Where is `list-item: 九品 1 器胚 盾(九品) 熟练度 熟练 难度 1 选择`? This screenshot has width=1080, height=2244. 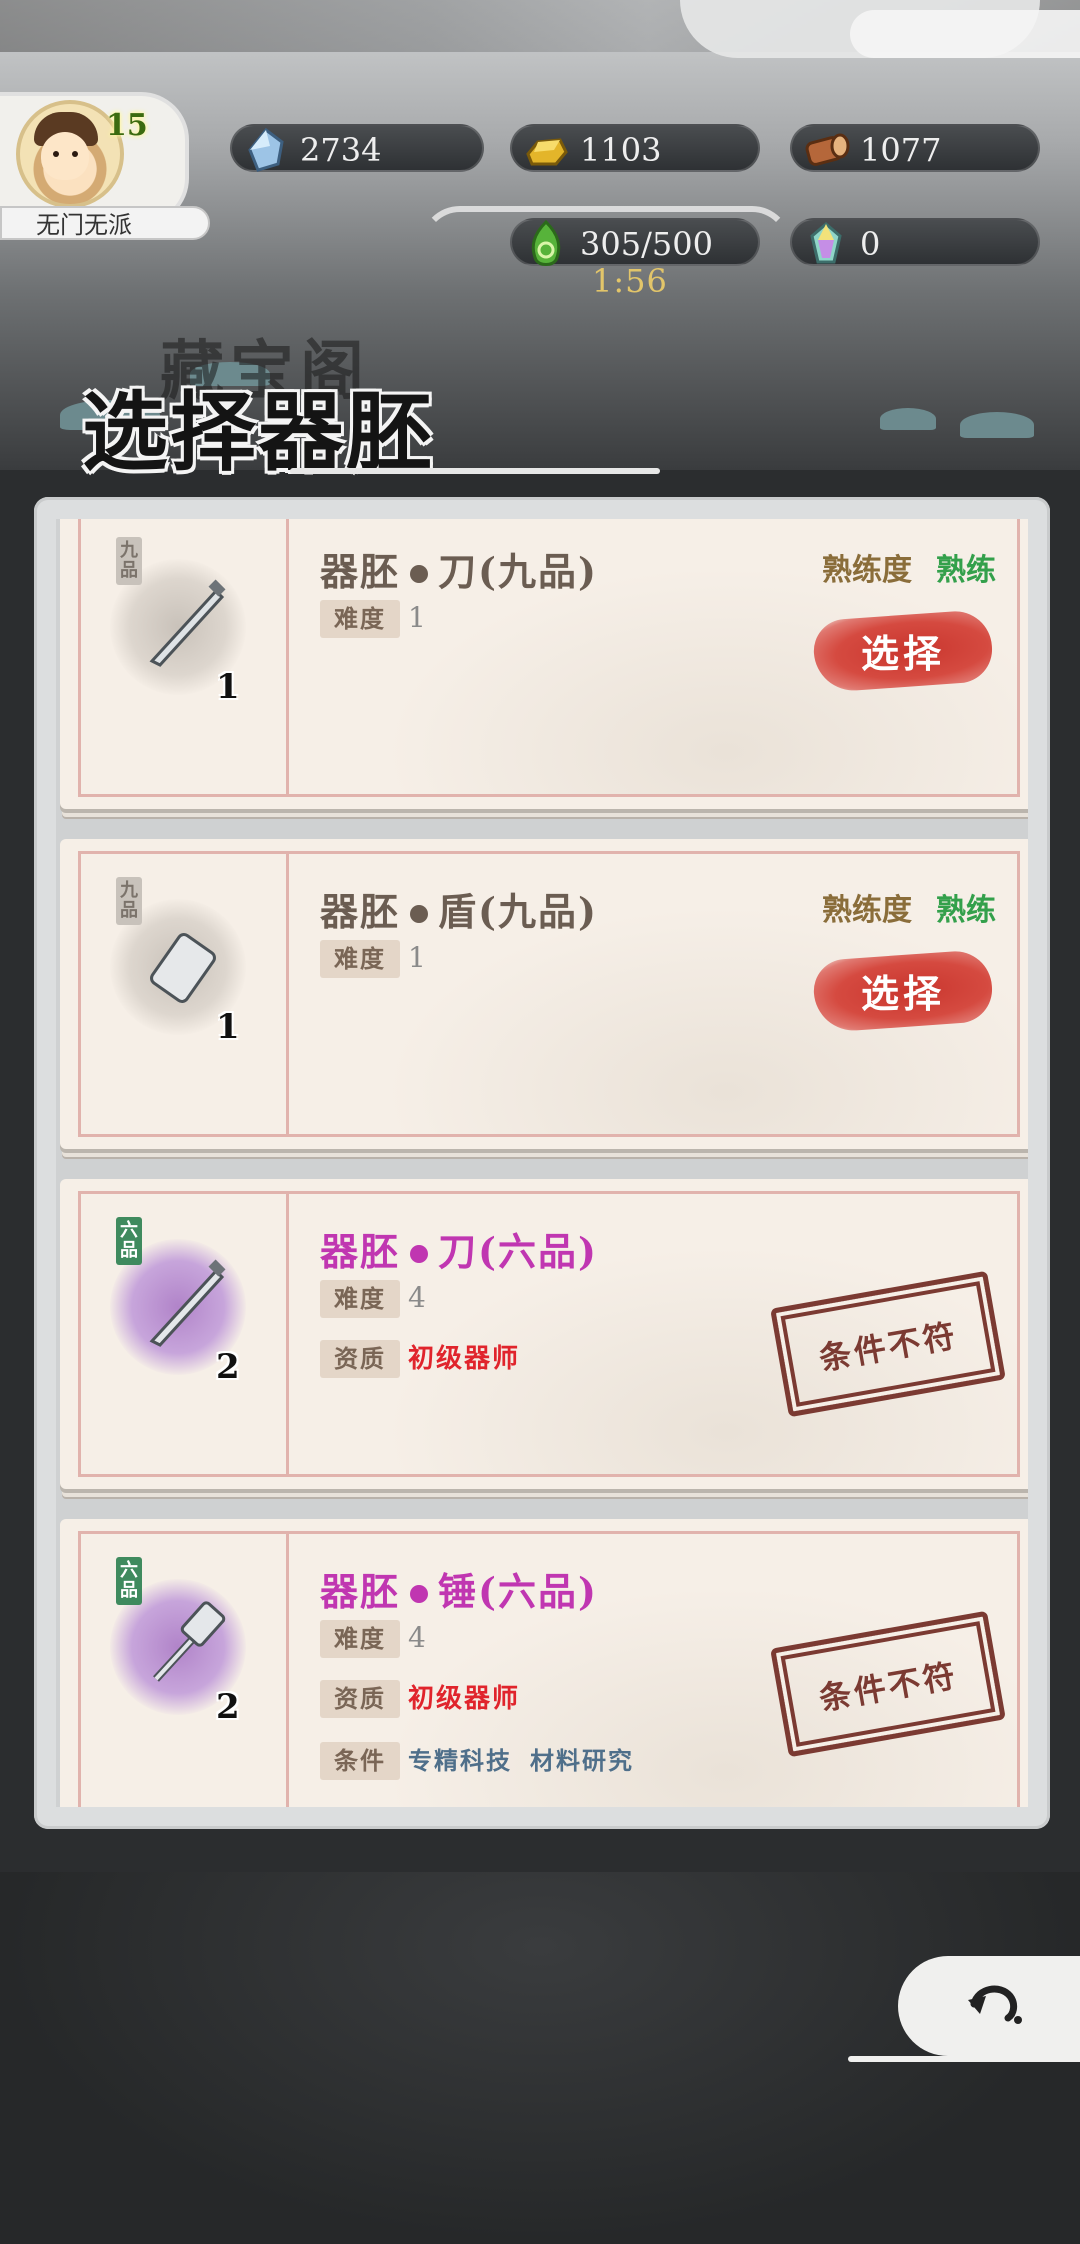 list-item: 九品 1 器胚 盾(九品) 熟练度 熟练 难度 1 选择 is located at coordinates (544, 994).